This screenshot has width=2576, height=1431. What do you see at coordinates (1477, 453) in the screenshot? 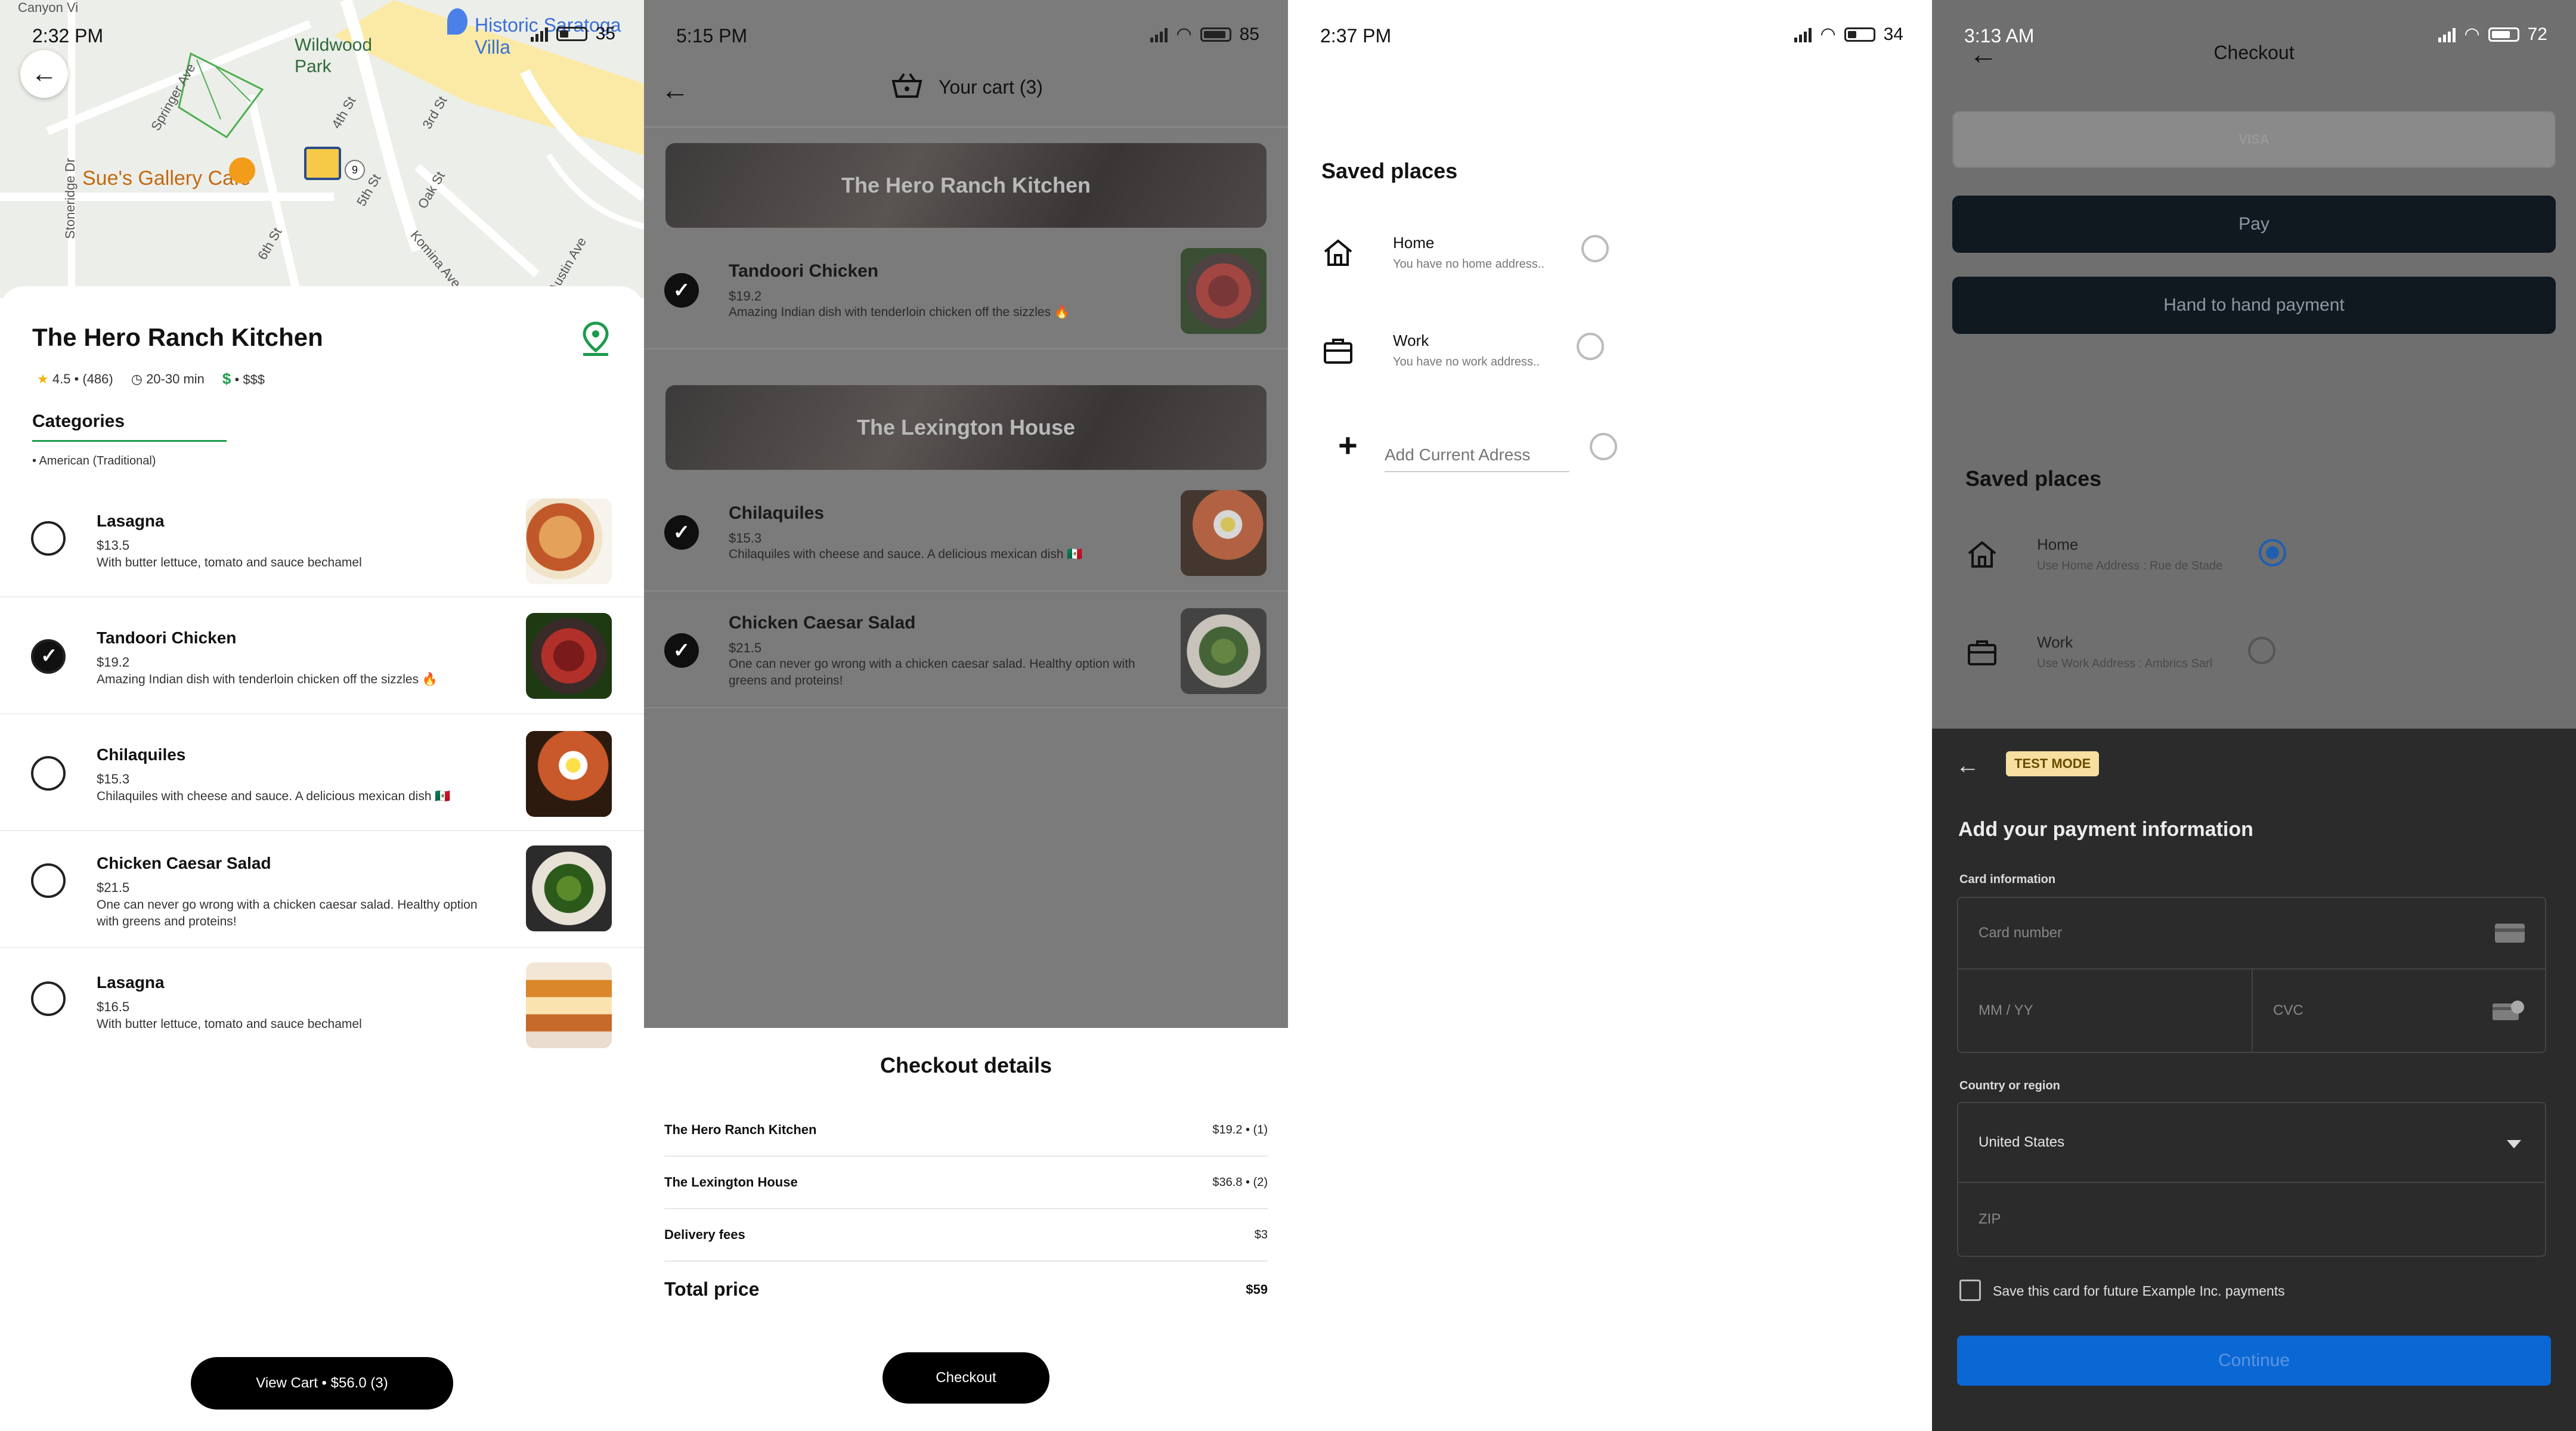
I see `add-address-input` at bounding box center [1477, 453].